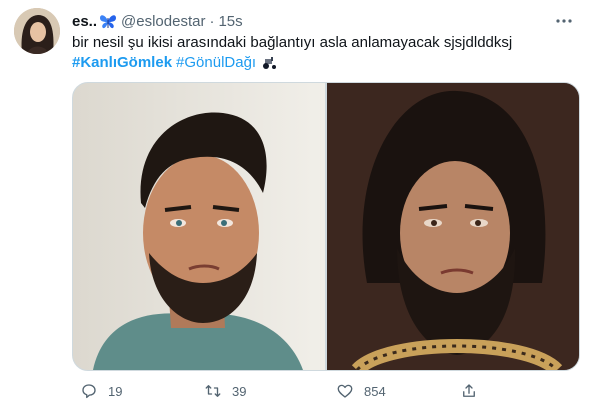 Image resolution: width=591 pixels, height=416 pixels. I want to click on reply-count: 19, so click(115, 391).